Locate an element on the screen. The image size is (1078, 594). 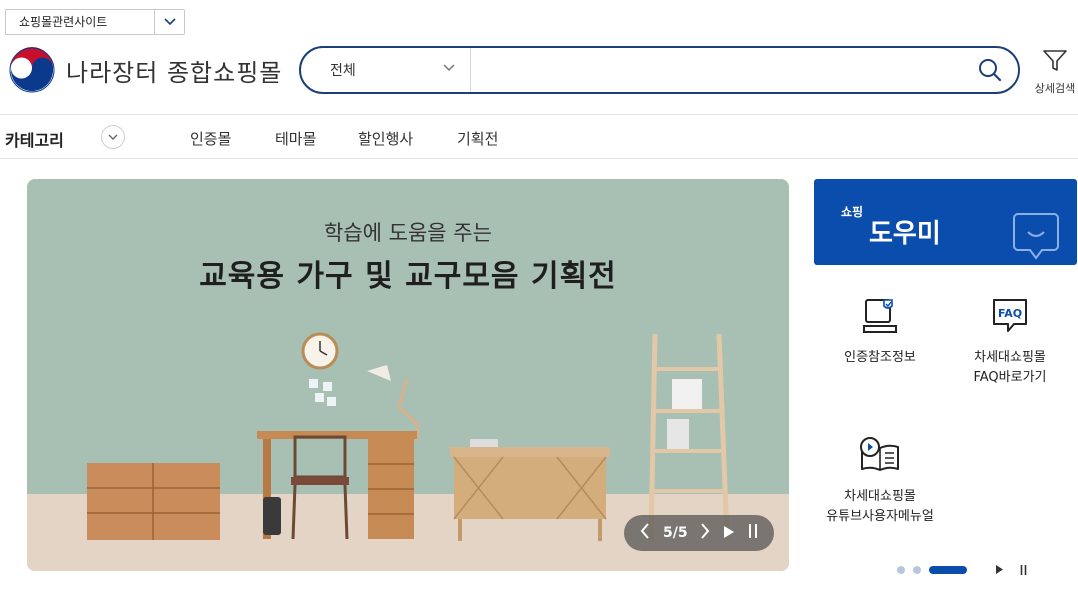
svg-text: FAQ is located at coordinates (1010, 313).